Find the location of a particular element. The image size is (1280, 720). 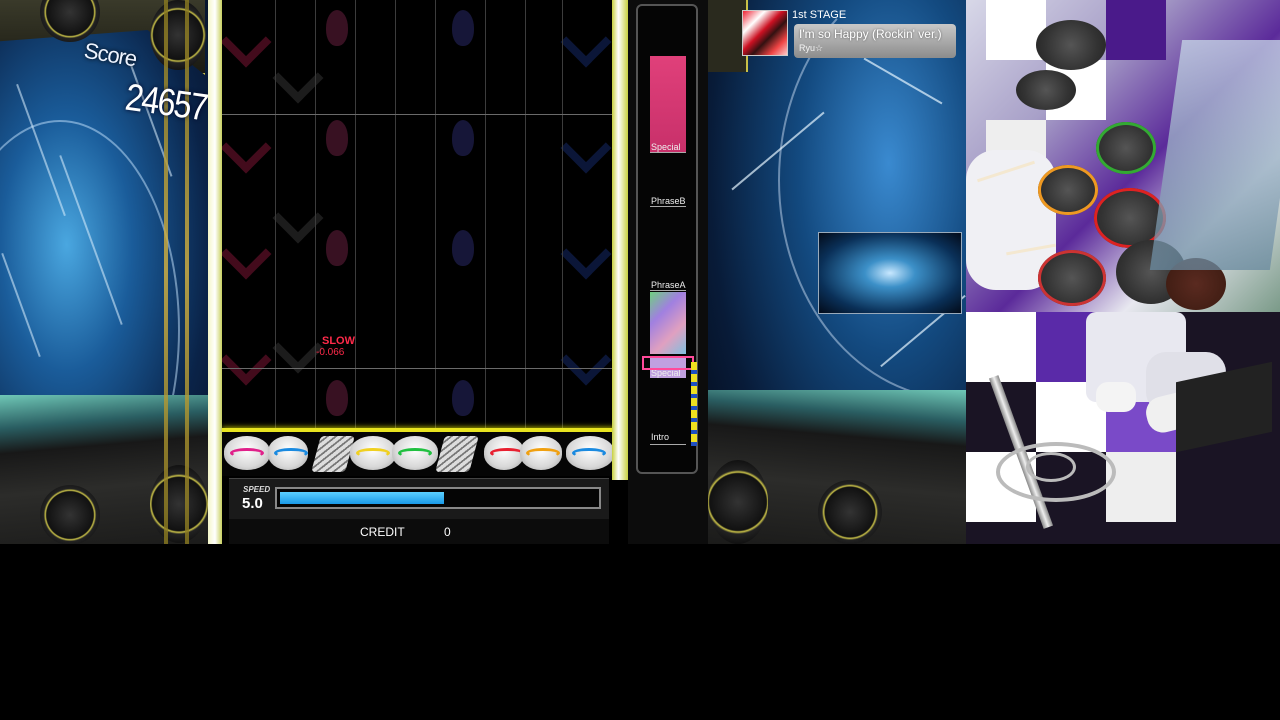

phrase-label: PhraseB is located at coordinates (668, 201).